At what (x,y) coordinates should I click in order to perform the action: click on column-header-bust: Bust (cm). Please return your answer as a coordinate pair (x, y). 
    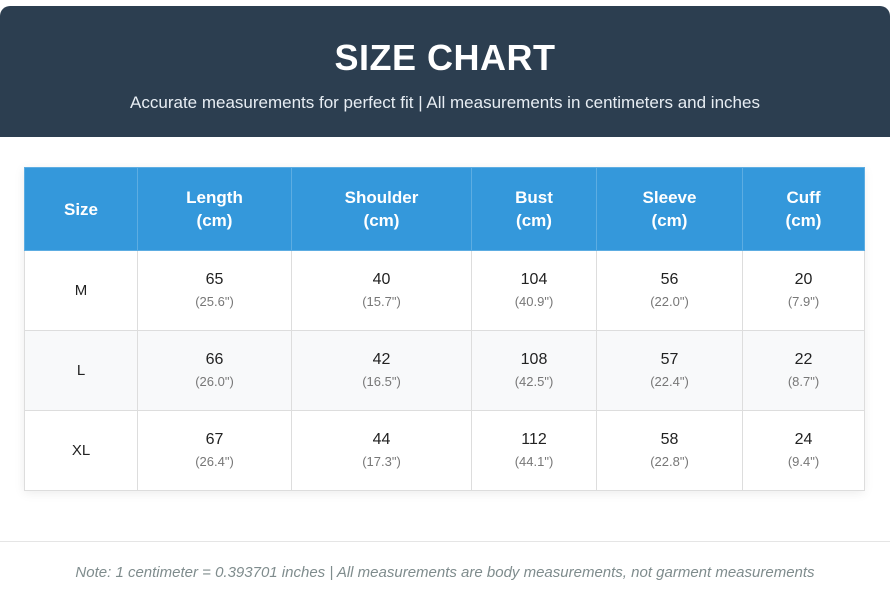
    Looking at the image, I should click on (534, 209).